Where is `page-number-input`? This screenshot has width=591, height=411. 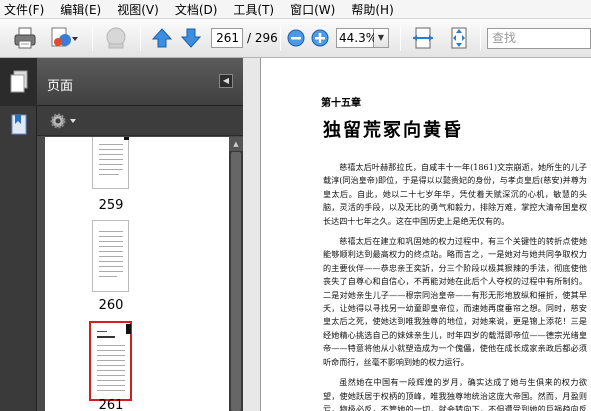 page-number-input is located at coordinates (227, 38).